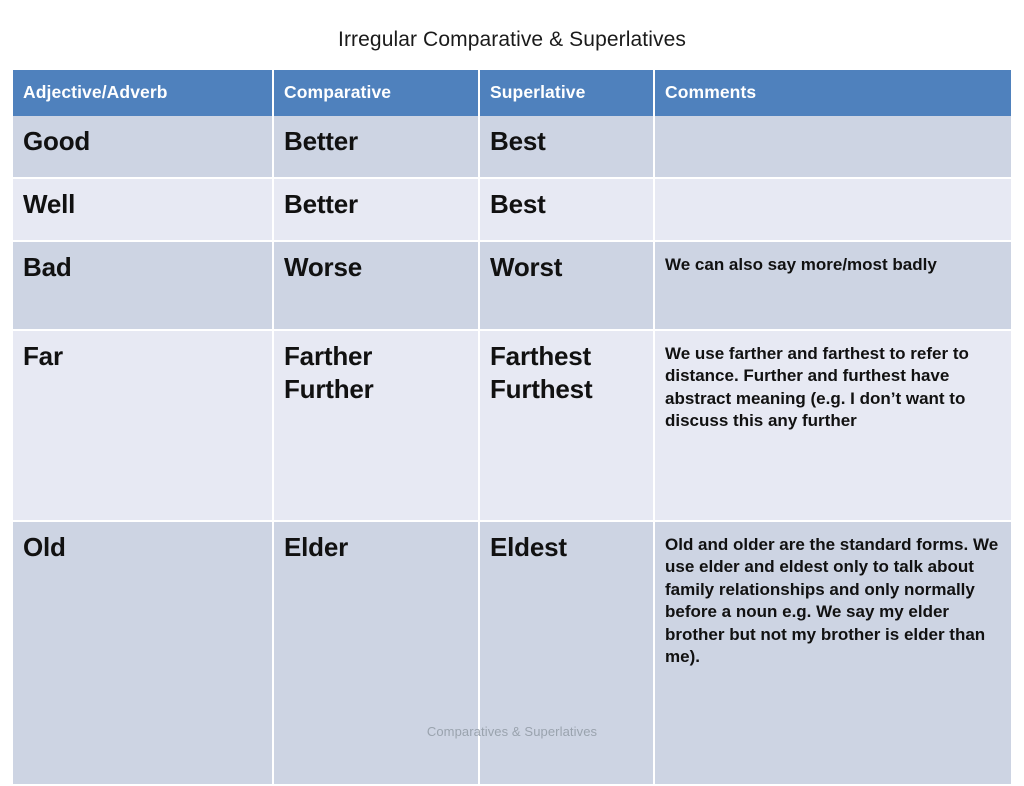 The width and height of the screenshot is (1024, 786). Describe the element at coordinates (376, 93) in the screenshot. I see `column-header-comparative: Comparative` at that location.